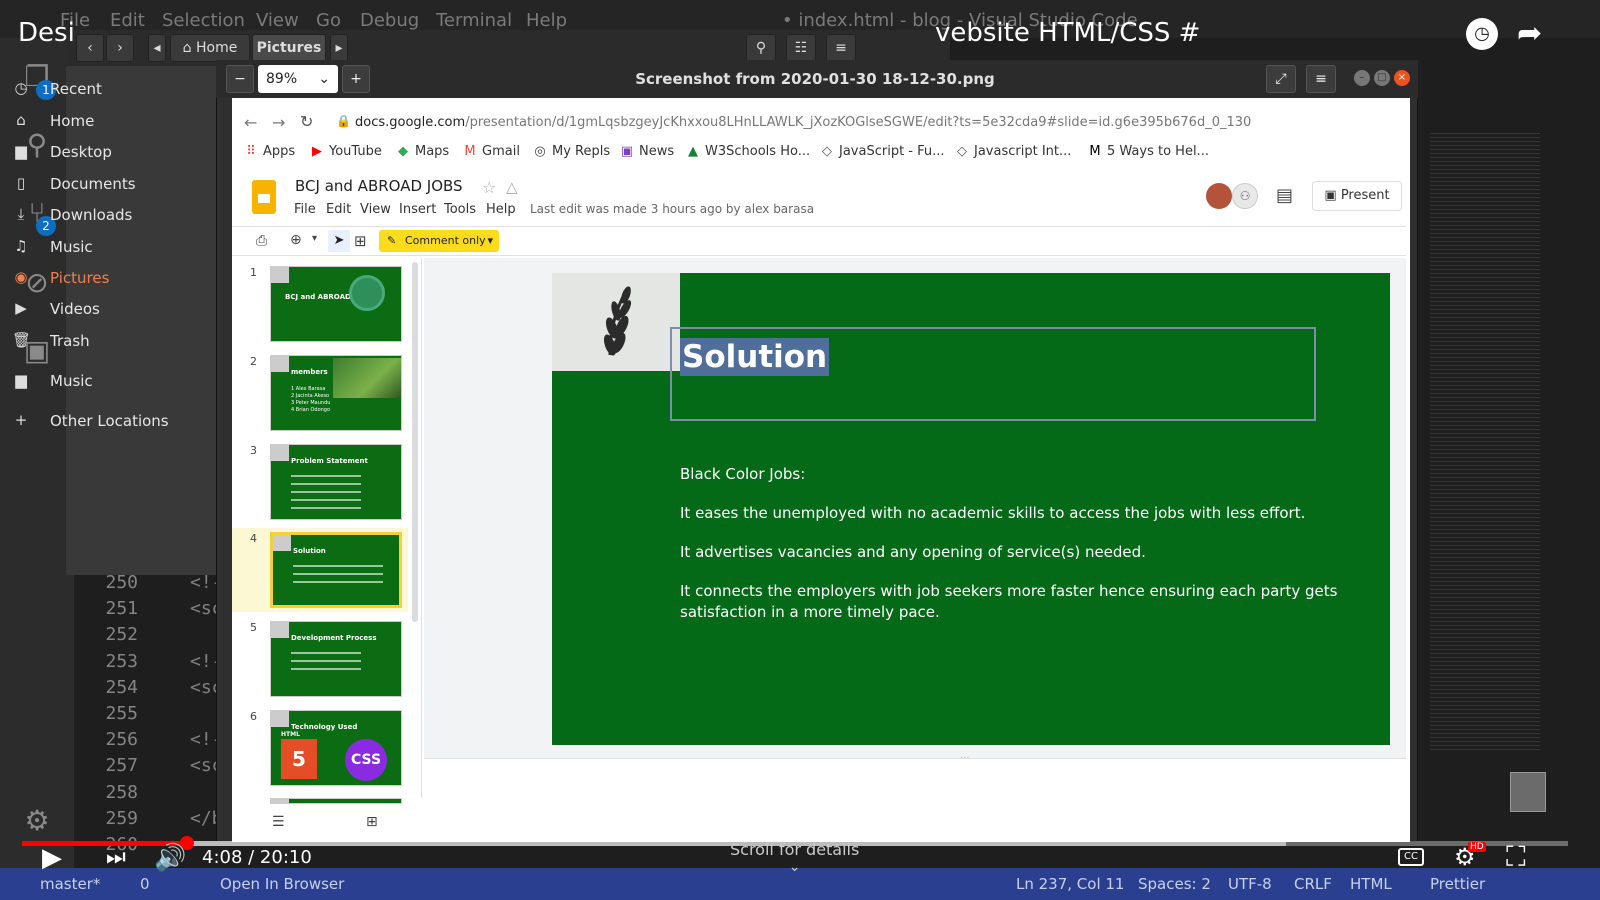  I want to click on sidebar-item-pictures: ◉ Pictures, so click(76, 278).